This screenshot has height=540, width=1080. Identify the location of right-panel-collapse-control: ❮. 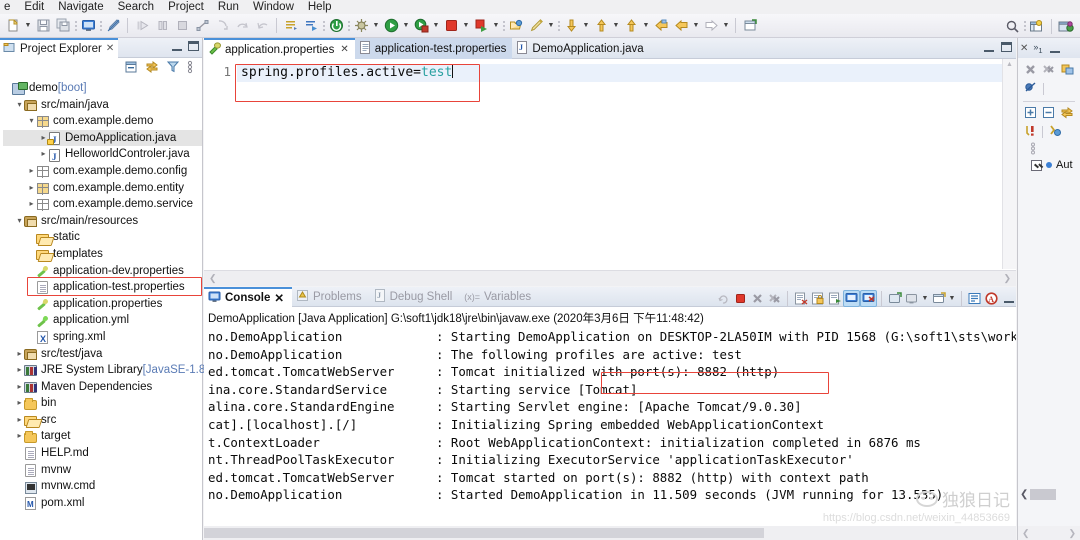
(1038, 494).